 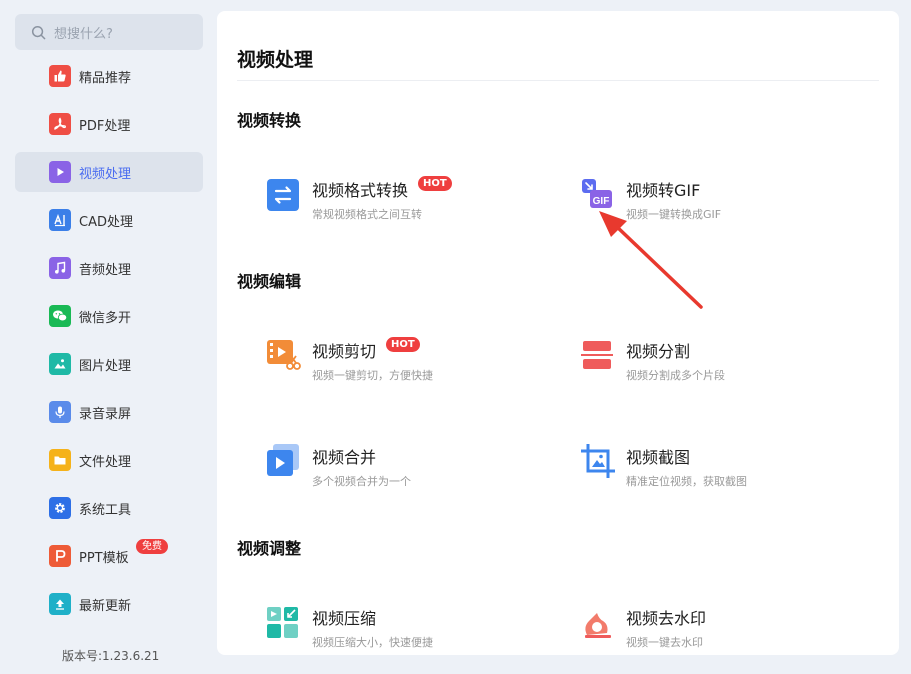 I want to click on cad-icon, so click(x=60, y=220).